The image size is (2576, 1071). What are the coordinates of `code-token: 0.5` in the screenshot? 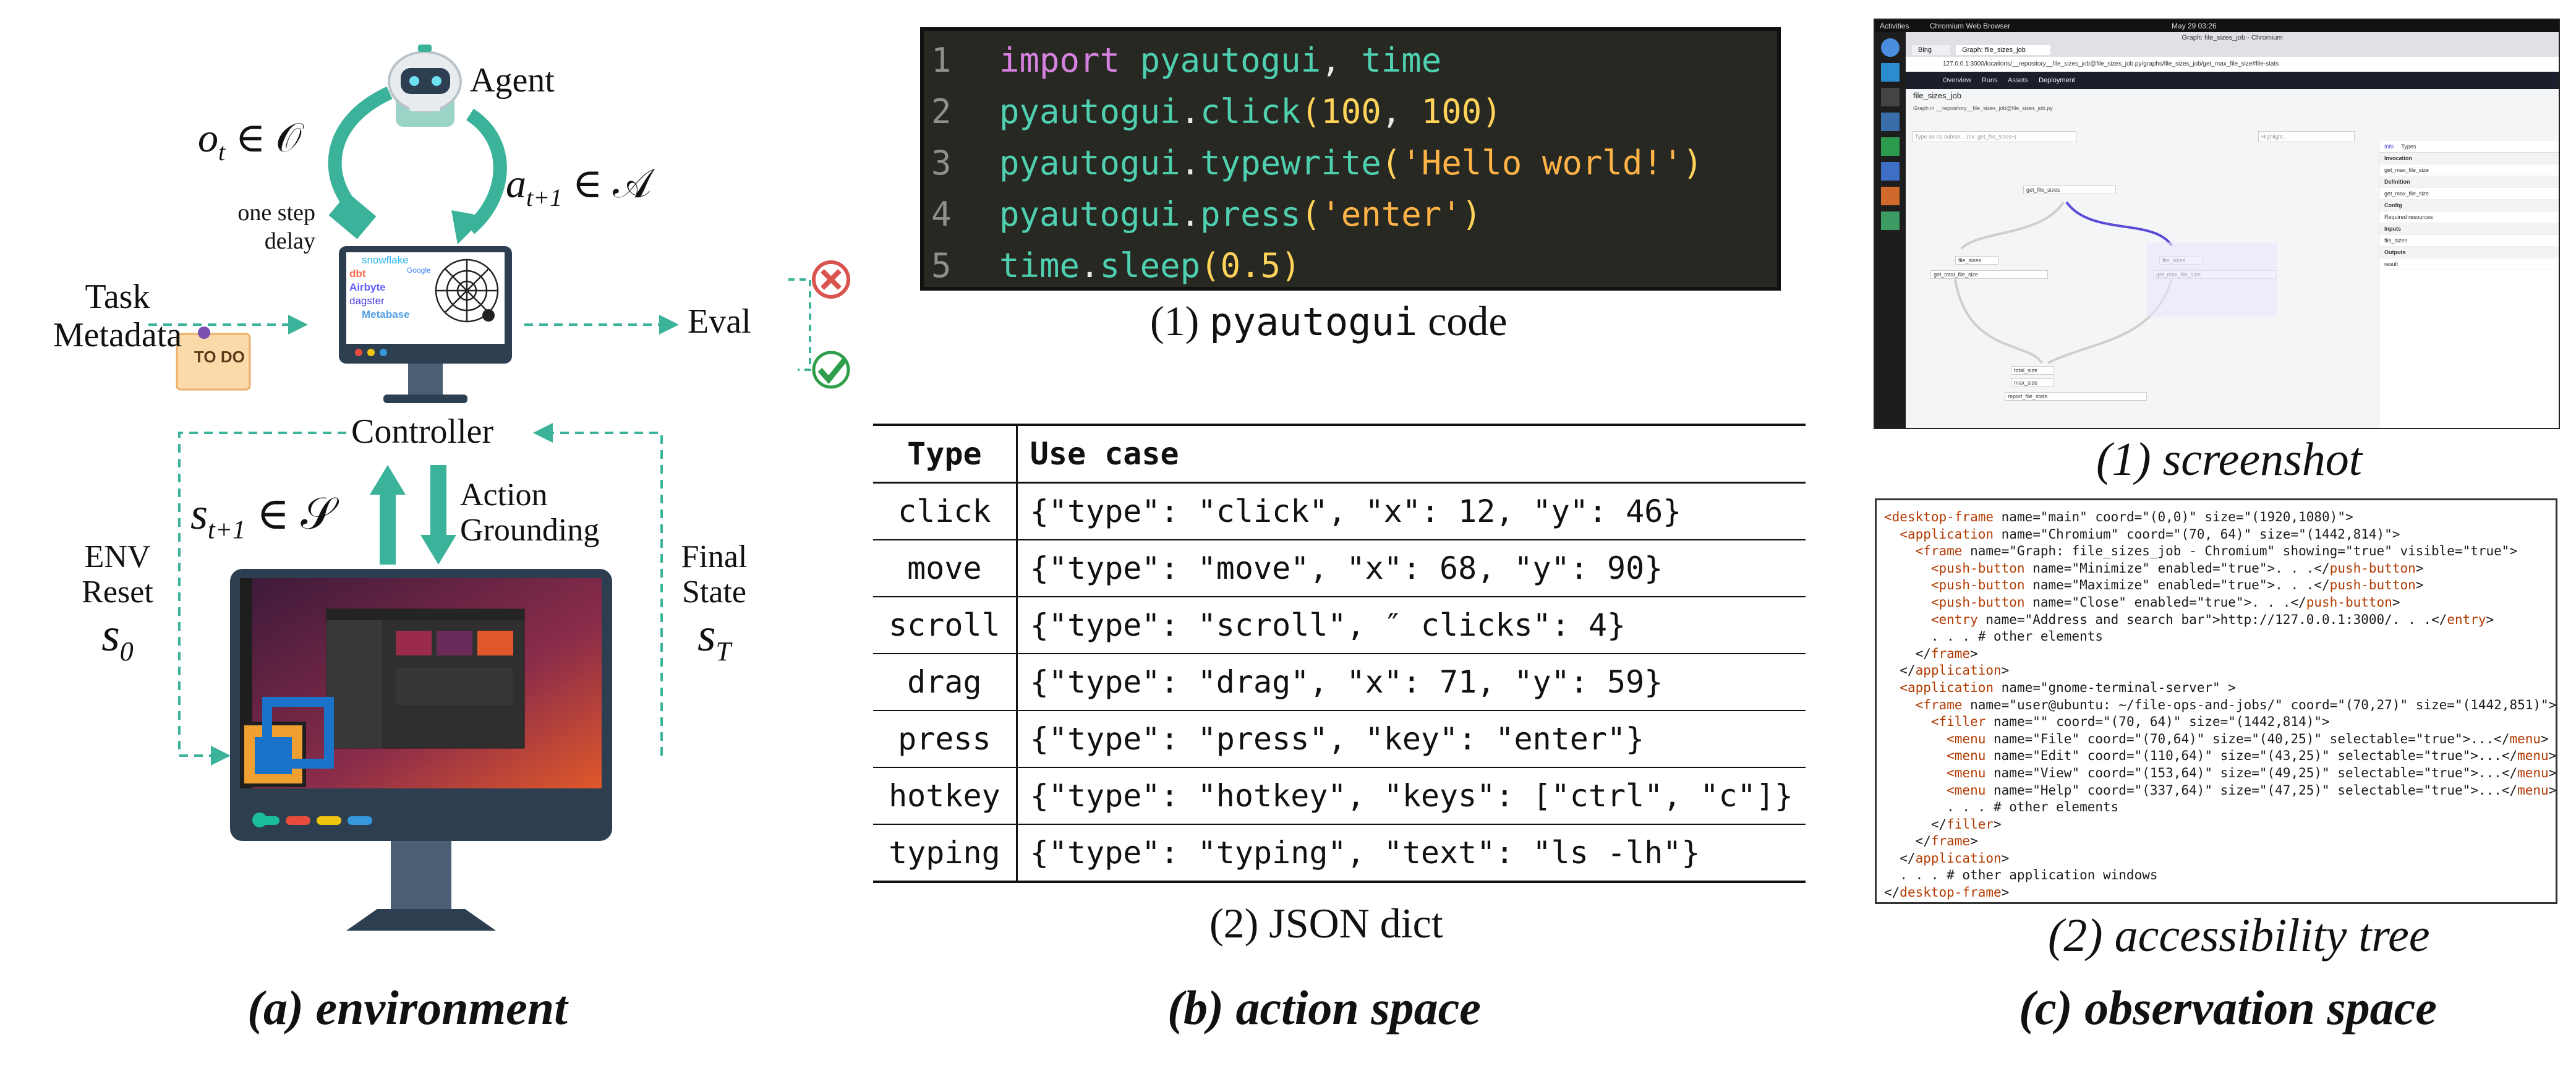 It's located at (1250, 265).